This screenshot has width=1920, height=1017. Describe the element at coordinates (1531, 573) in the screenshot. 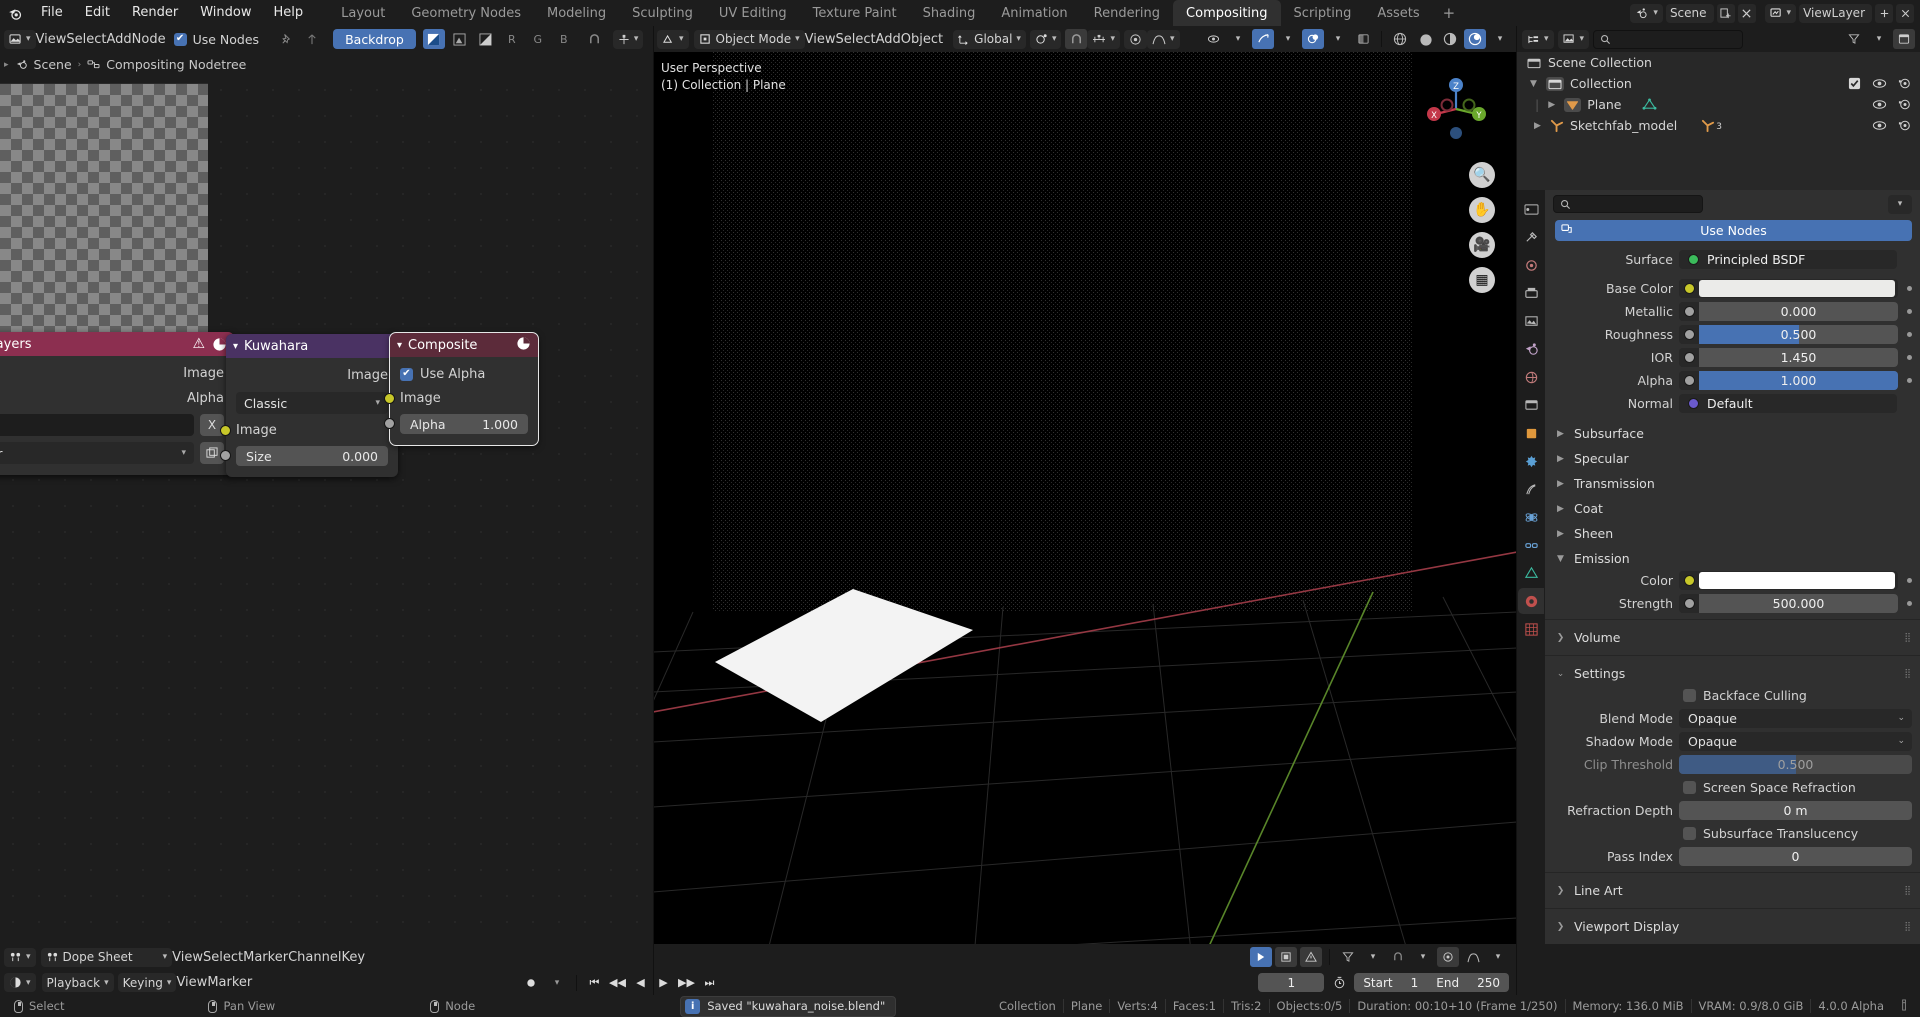

I see `tab-object-data` at that location.